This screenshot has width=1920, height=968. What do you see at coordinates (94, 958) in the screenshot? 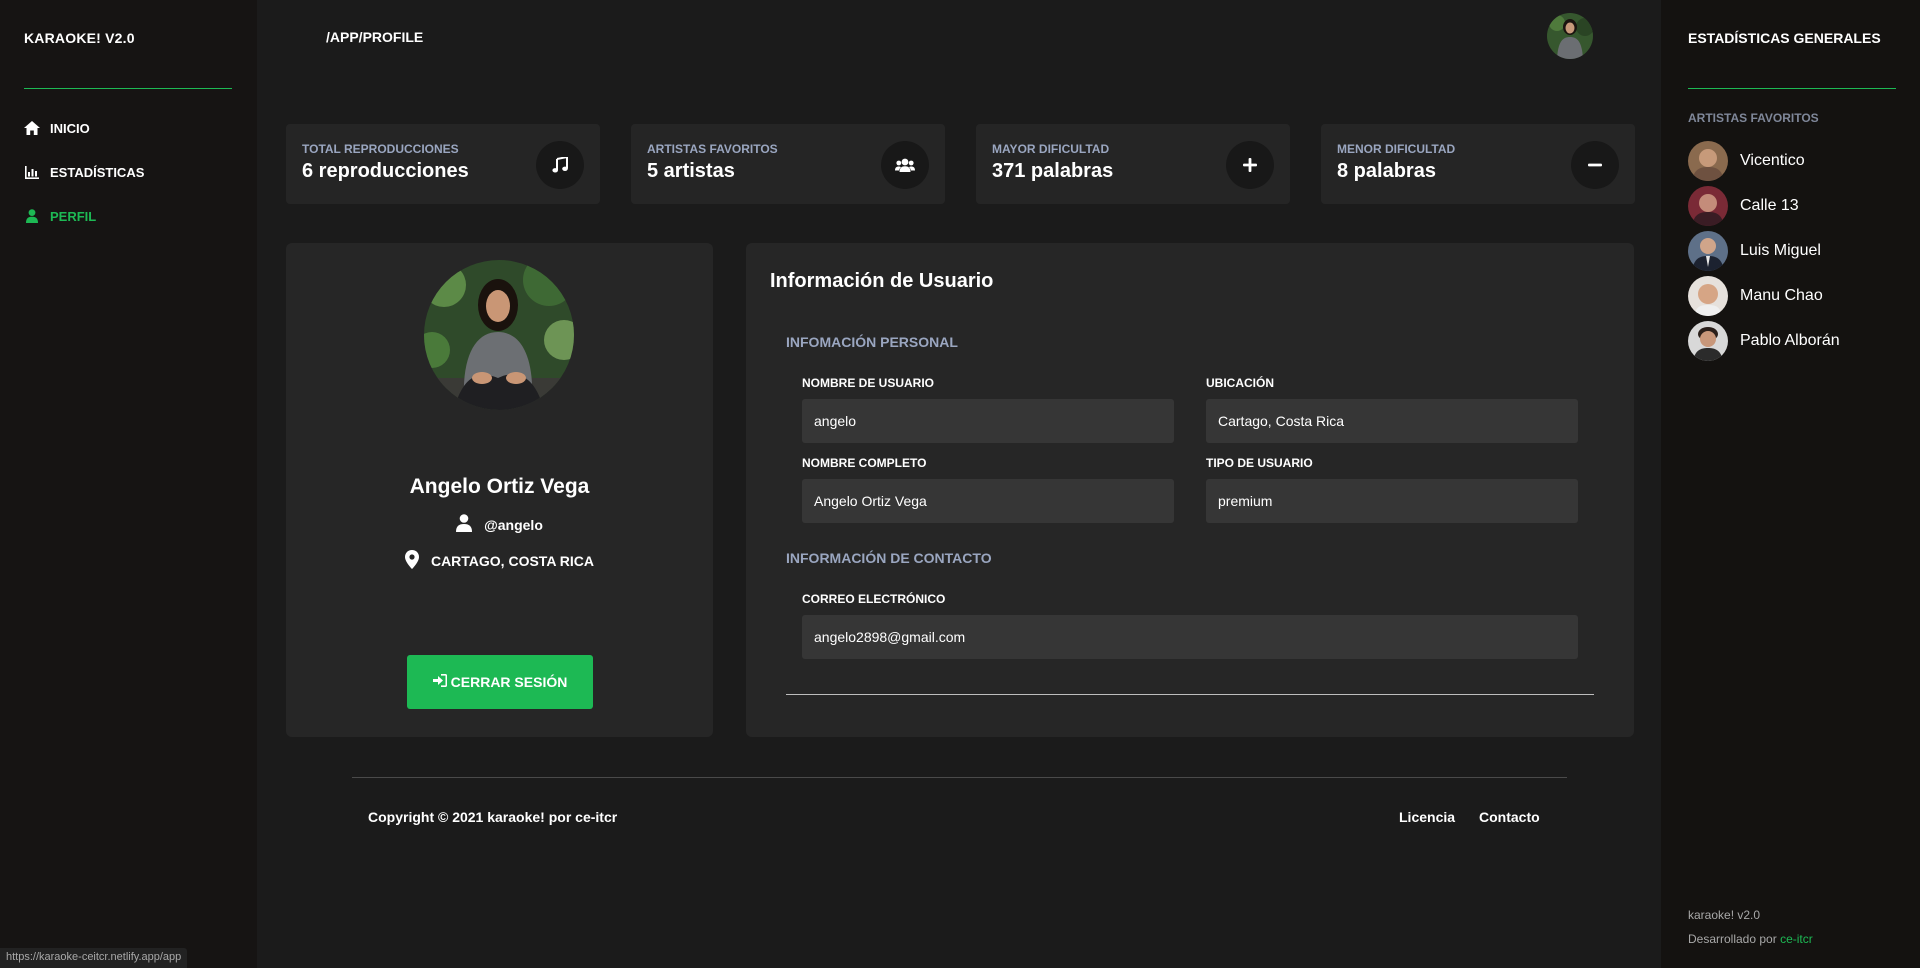
I see `status-bar-url: https://karaoke-ceitcr.netlify.app/app` at bounding box center [94, 958].